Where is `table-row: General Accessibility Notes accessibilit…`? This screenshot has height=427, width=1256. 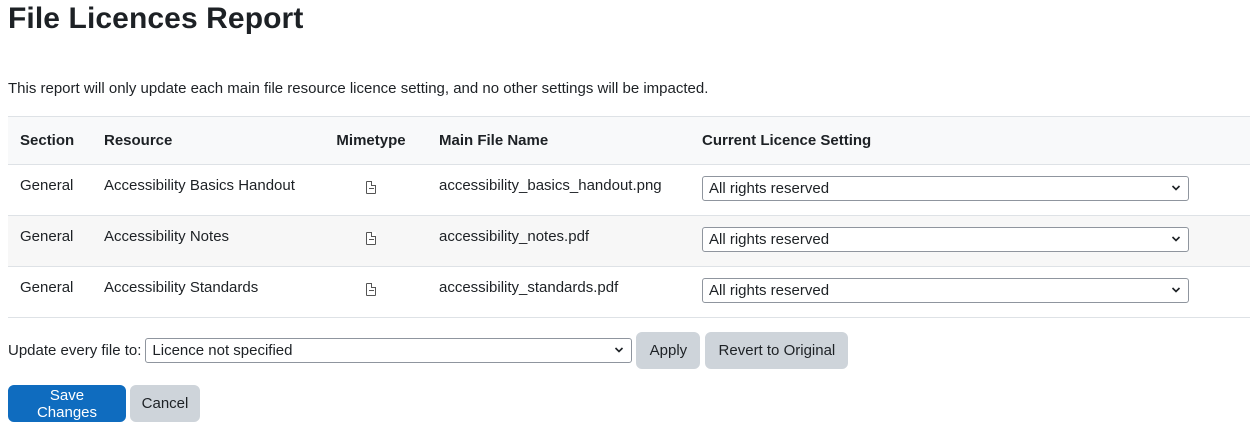 table-row: General Accessibility Notes accessibilit… is located at coordinates (629, 241).